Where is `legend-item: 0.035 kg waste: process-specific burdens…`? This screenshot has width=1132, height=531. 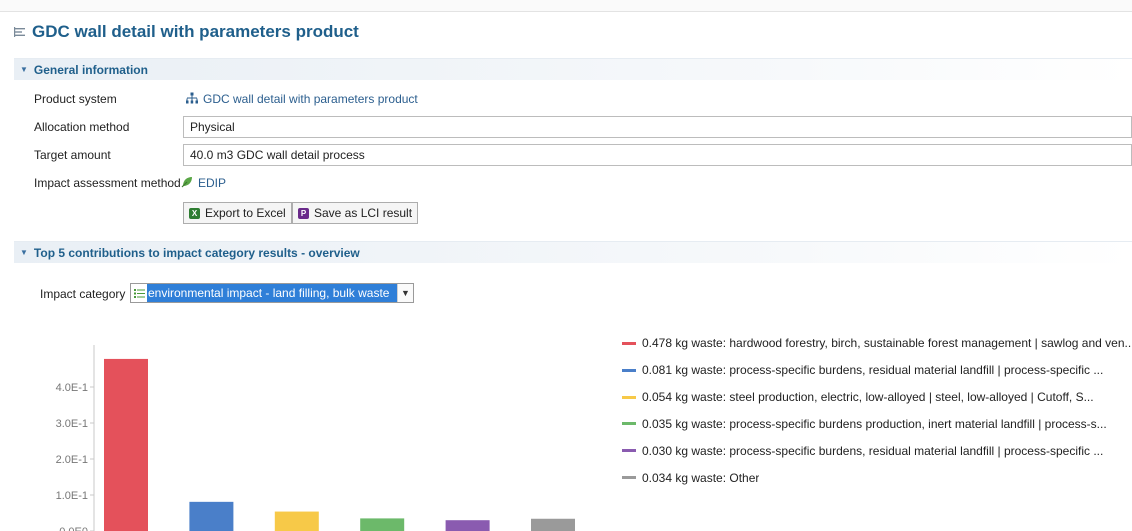 legend-item: 0.035 kg waste: process-specific burdens… is located at coordinates (877, 424).